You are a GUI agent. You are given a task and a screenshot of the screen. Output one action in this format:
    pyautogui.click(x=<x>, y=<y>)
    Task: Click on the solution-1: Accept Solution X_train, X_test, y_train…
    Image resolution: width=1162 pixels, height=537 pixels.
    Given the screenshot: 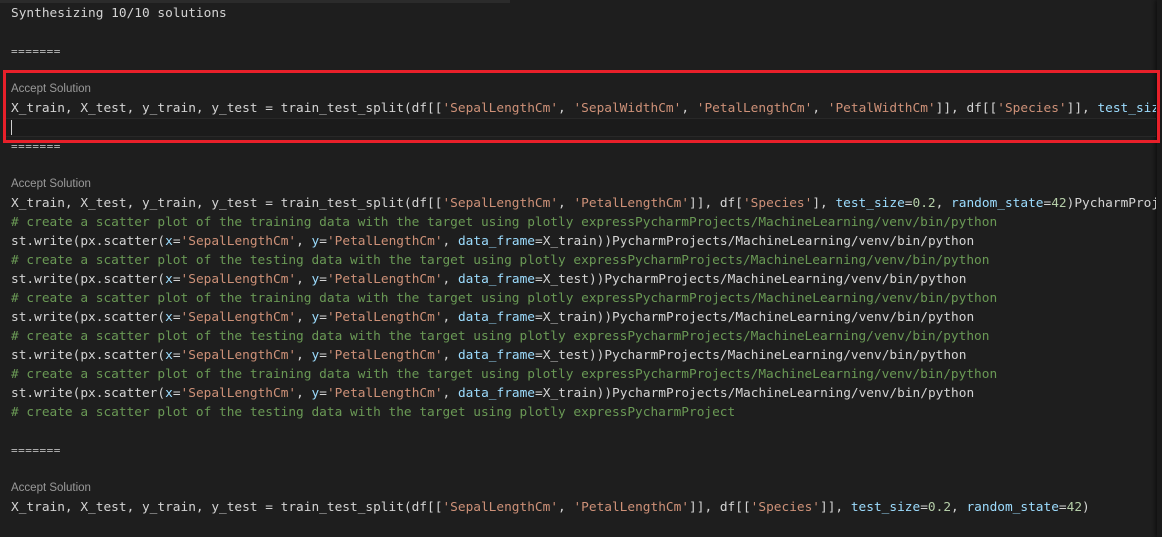 What is the action you would take?
    pyautogui.click(x=579, y=108)
    